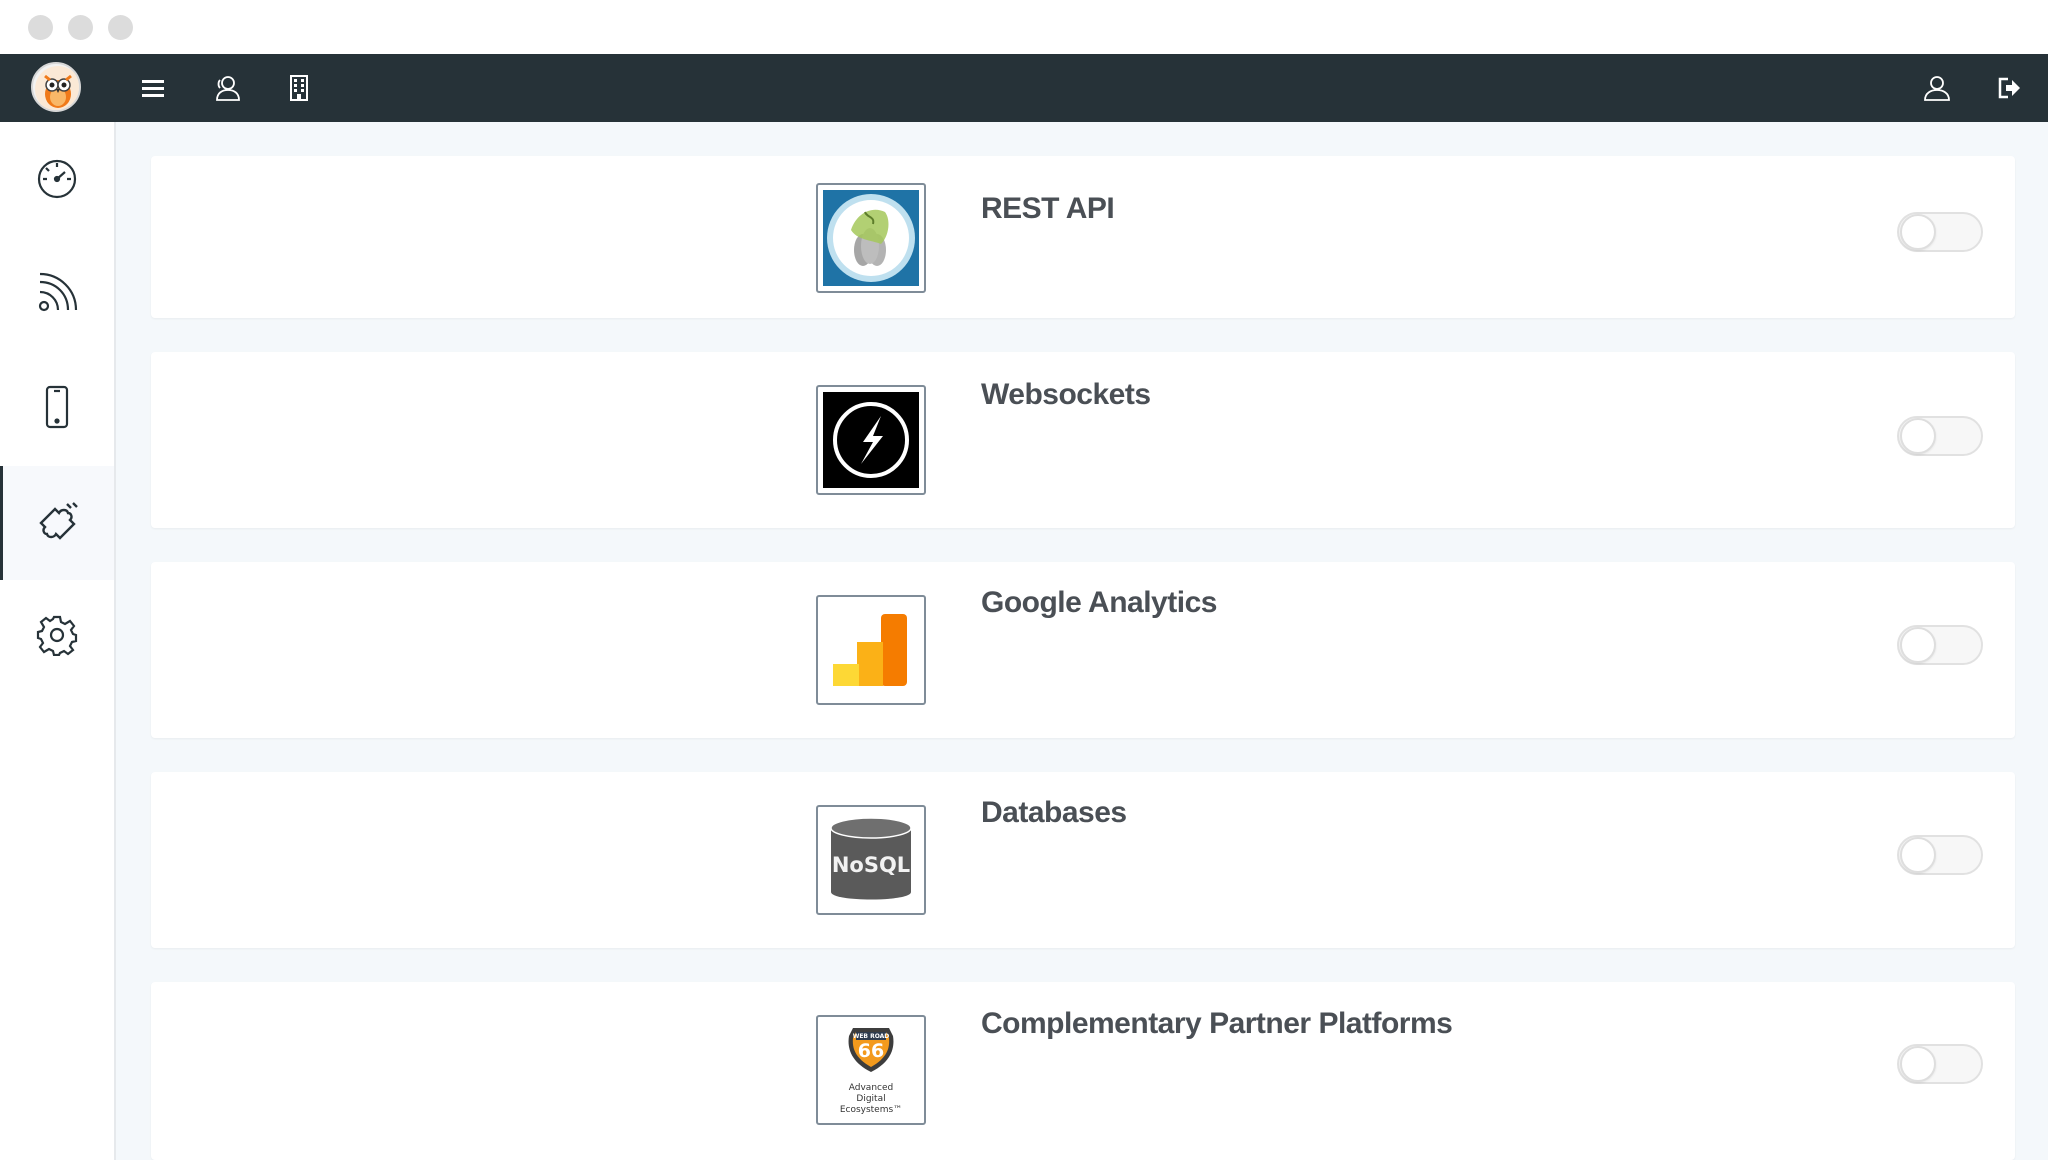 Image resolution: width=2048 pixels, height=1160 pixels. I want to click on rest-api-logo, so click(871, 238).